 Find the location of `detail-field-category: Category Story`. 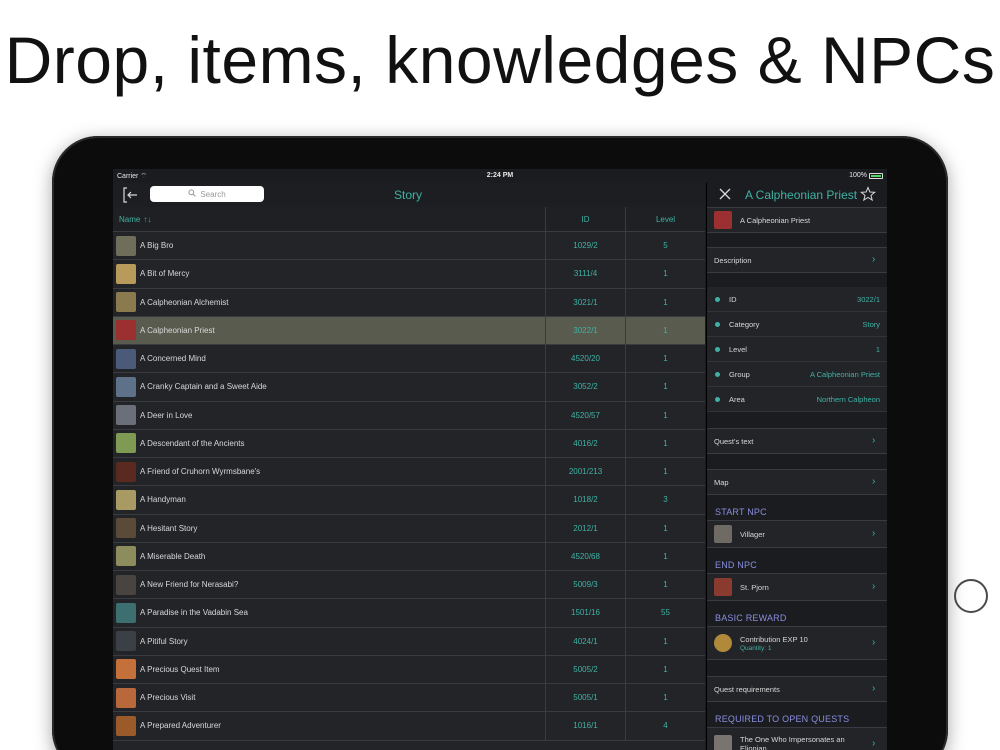

detail-field-category: Category Story is located at coordinates (797, 324).